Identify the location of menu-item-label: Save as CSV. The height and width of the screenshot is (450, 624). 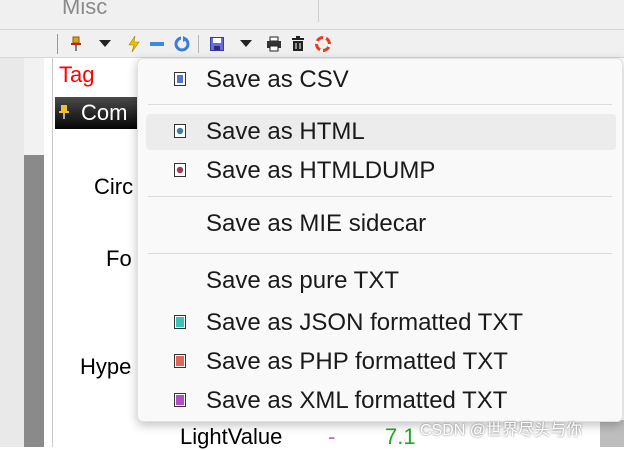
(277, 79).